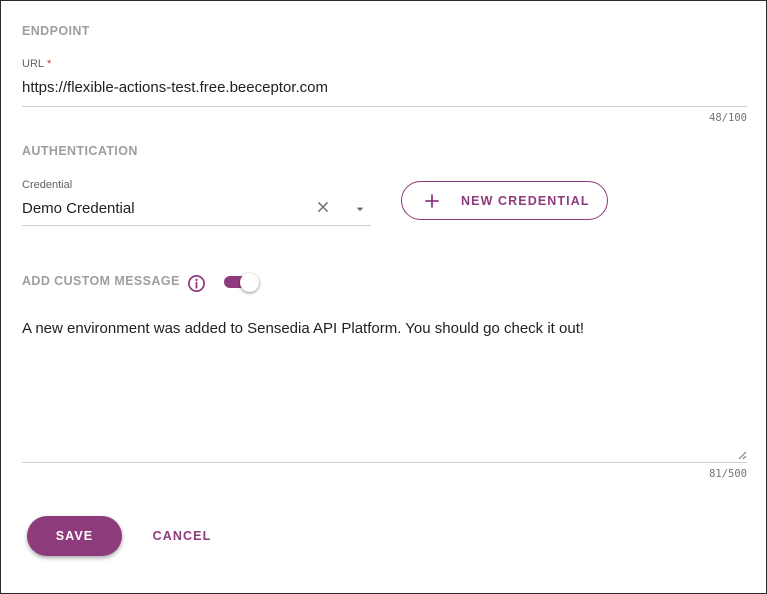 Image resolution: width=767 pixels, height=594 pixels. I want to click on custom-message-toggle, so click(242, 282).